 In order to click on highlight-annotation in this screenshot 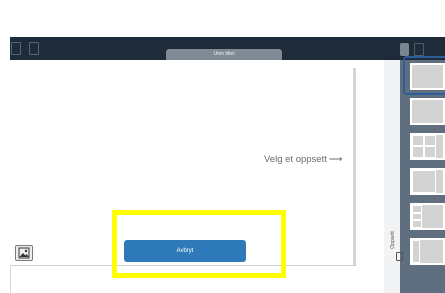, I will do `click(199, 244)`.